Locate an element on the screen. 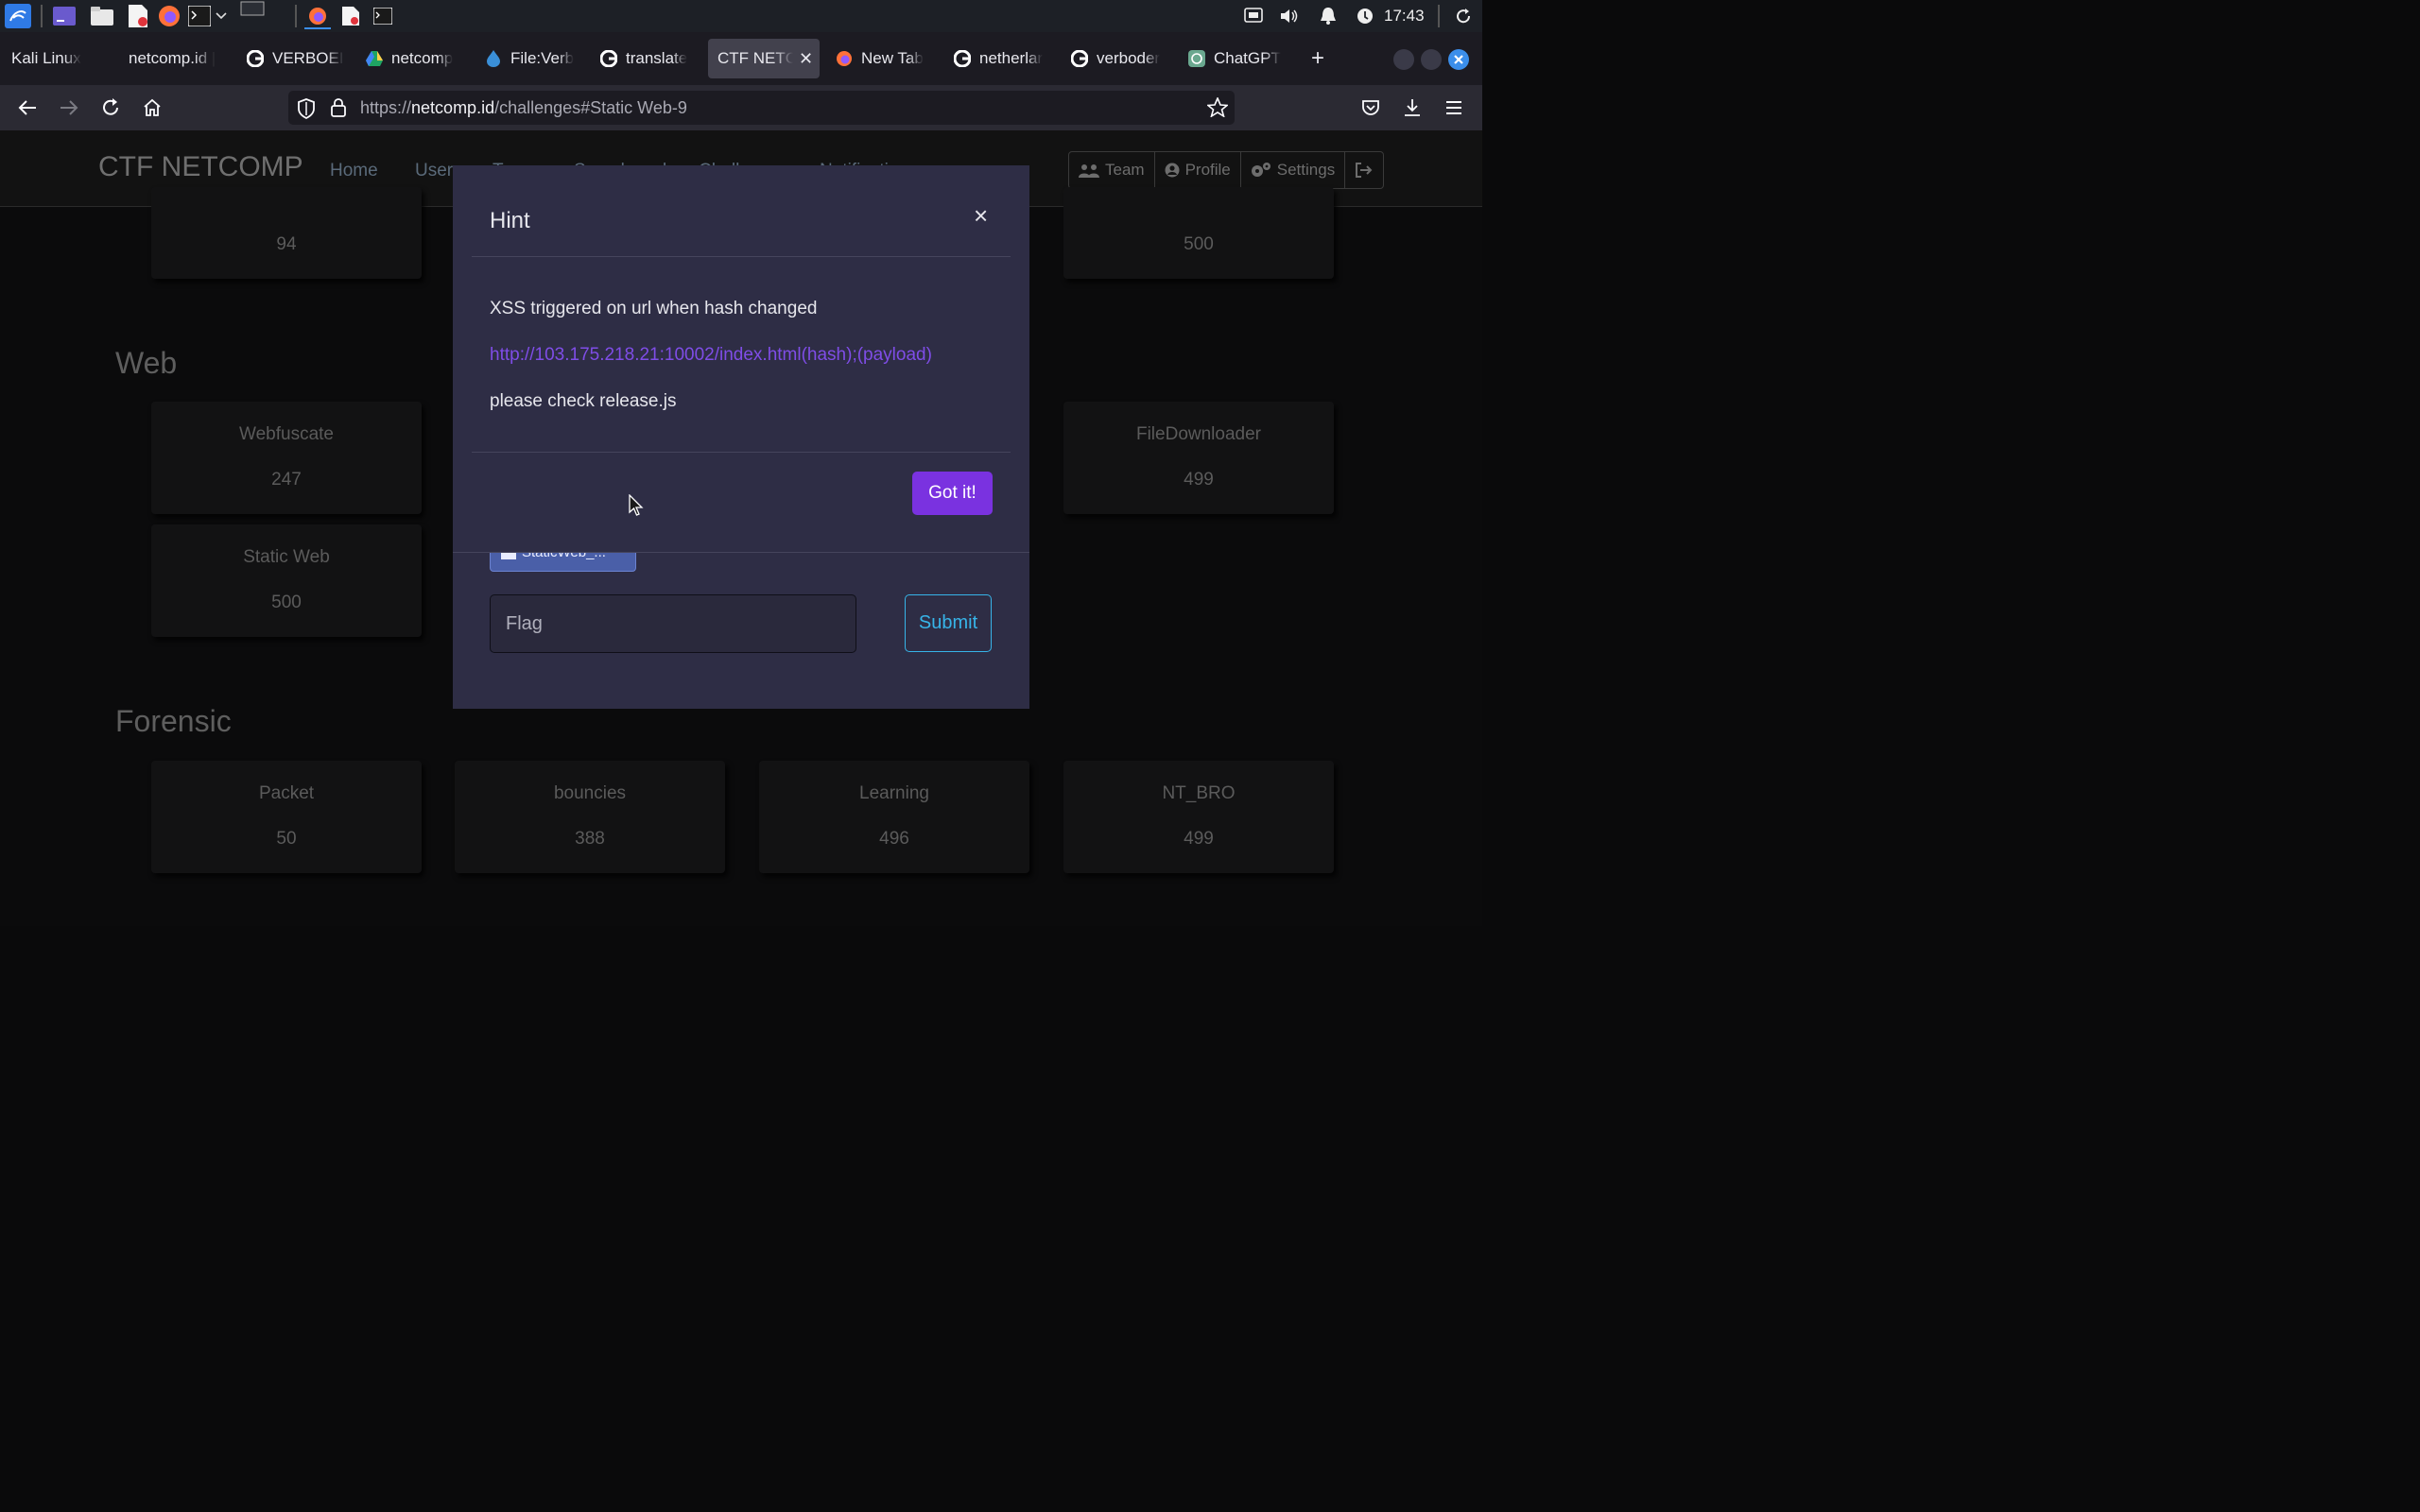  terminal-icon is located at coordinates (199, 16).